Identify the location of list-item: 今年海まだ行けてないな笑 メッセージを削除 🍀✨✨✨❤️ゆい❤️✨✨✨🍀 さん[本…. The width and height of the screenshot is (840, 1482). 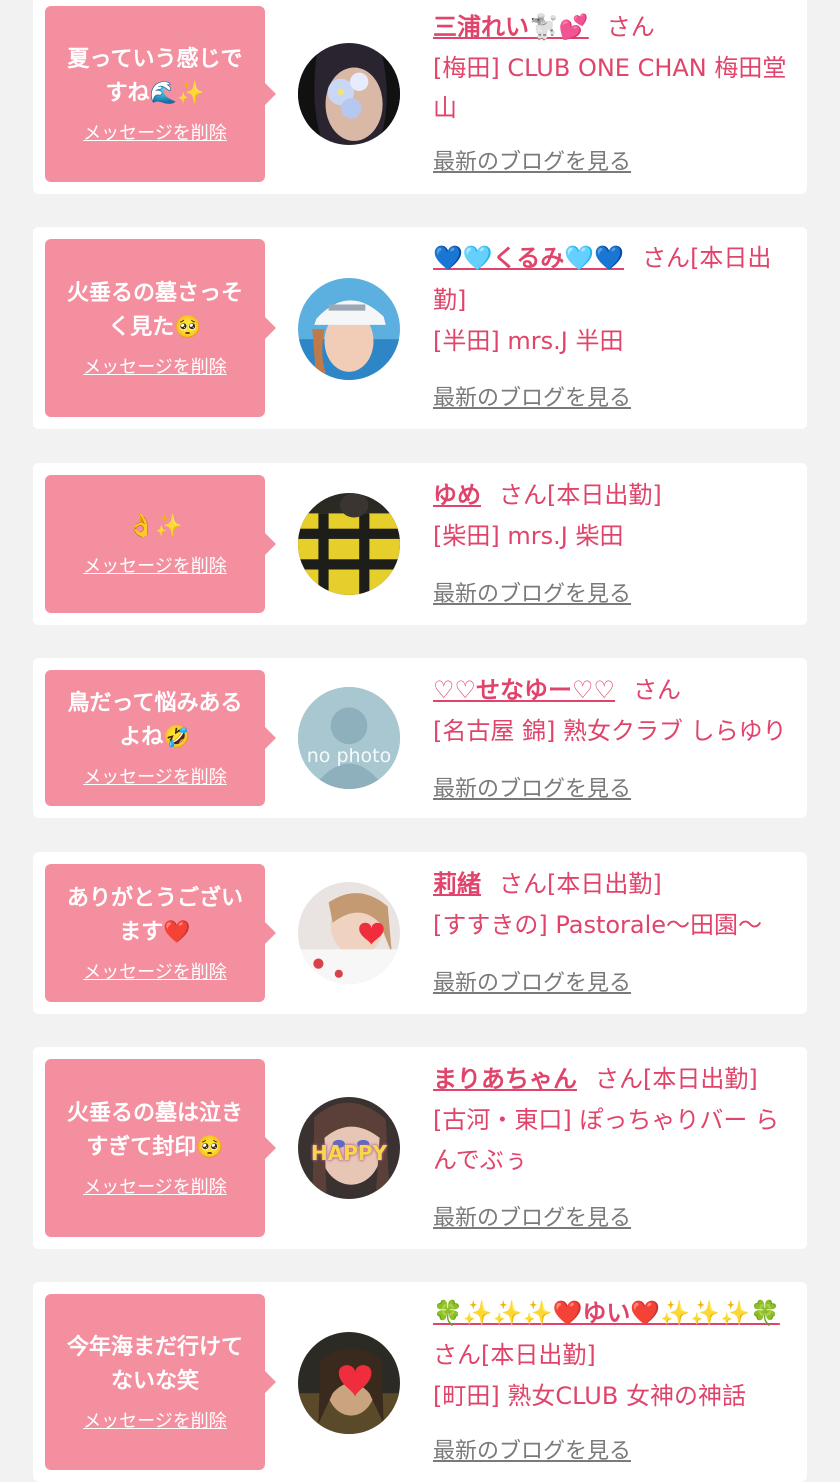
(420, 1382).